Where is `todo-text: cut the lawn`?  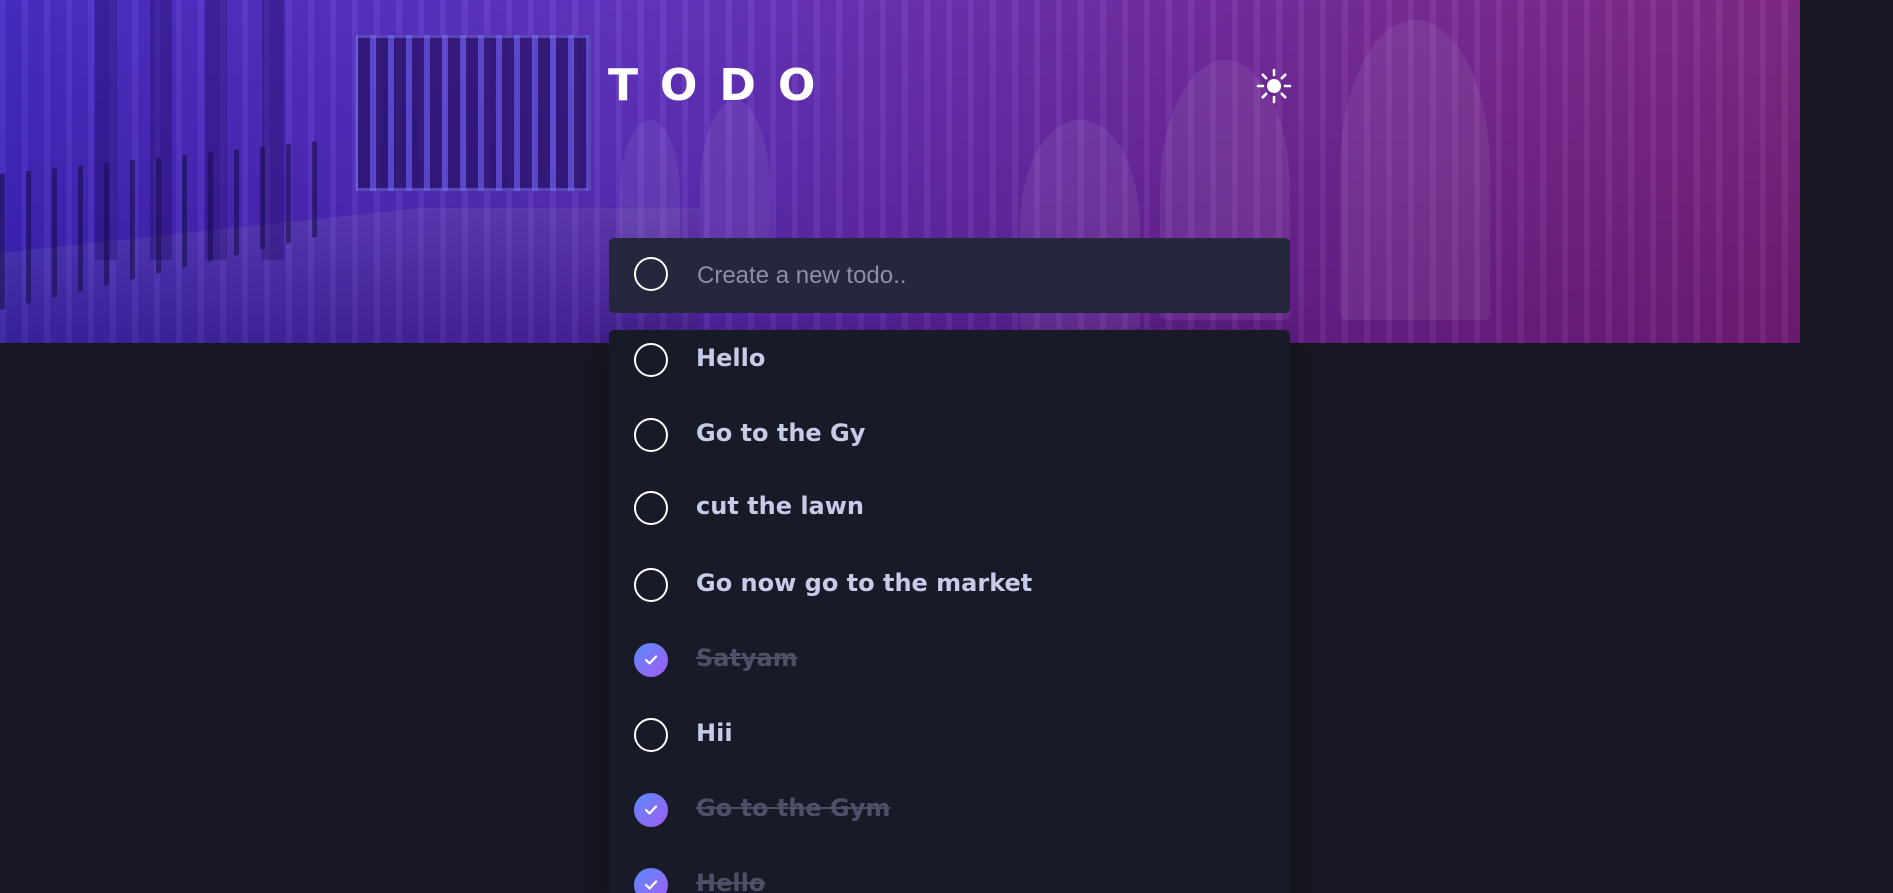 todo-text: cut the lawn is located at coordinates (780, 506).